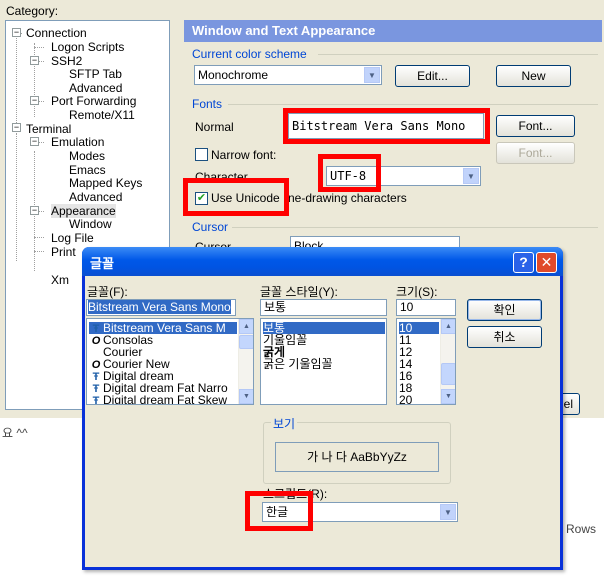  I want to click on color-scheme-select: Monochrome ▼, so click(288, 75).